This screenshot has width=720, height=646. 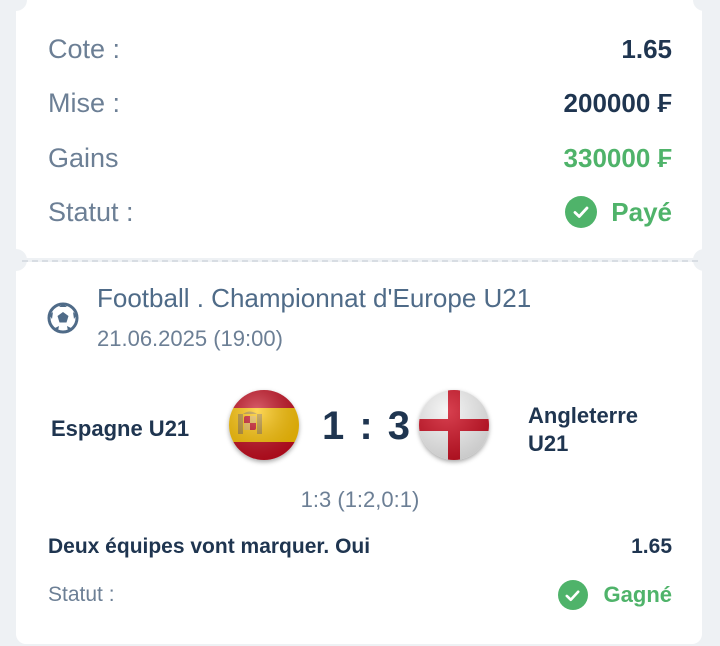 What do you see at coordinates (367, 426) in the screenshot?
I see `match-score: 1 : 3` at bounding box center [367, 426].